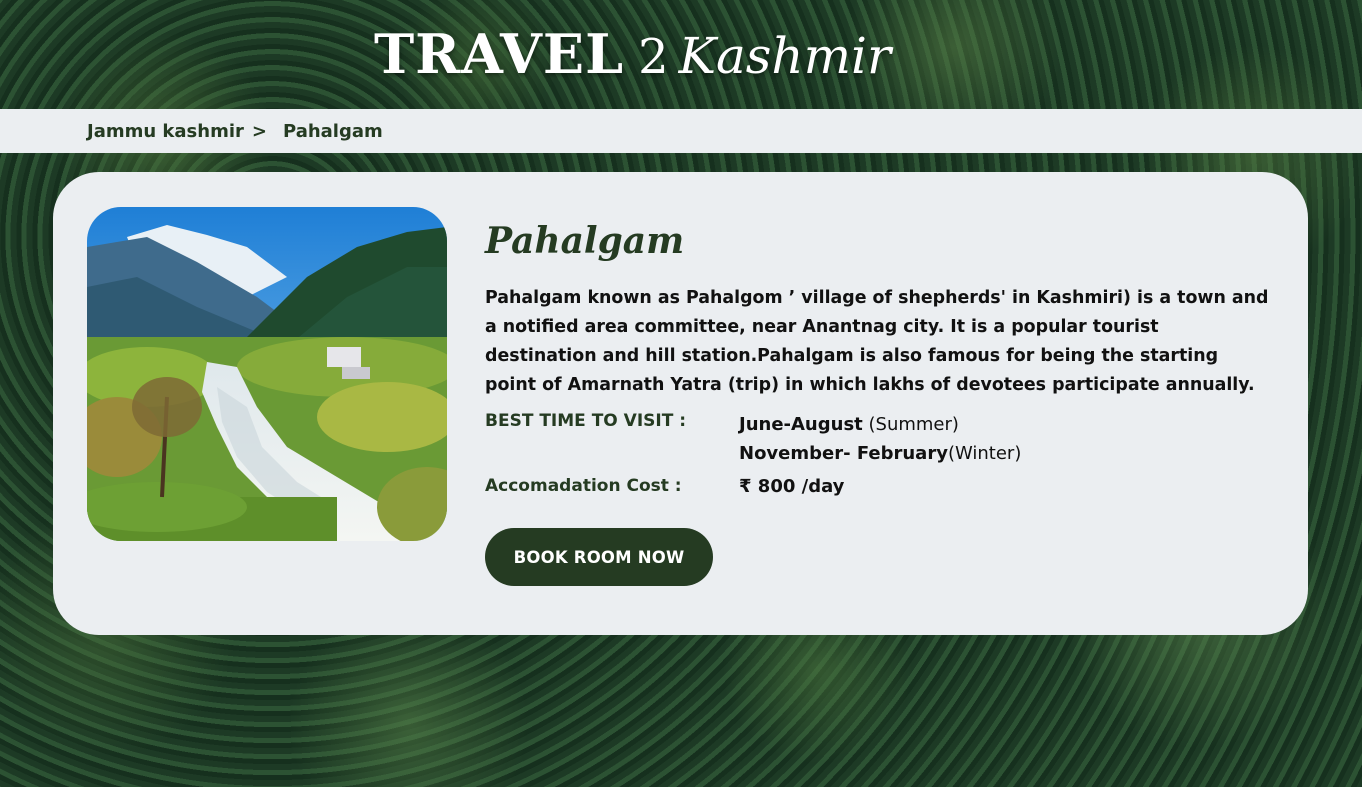 Image resolution: width=1362 pixels, height=787 pixels. I want to click on pahalgam-landscape-image, so click(267, 374).